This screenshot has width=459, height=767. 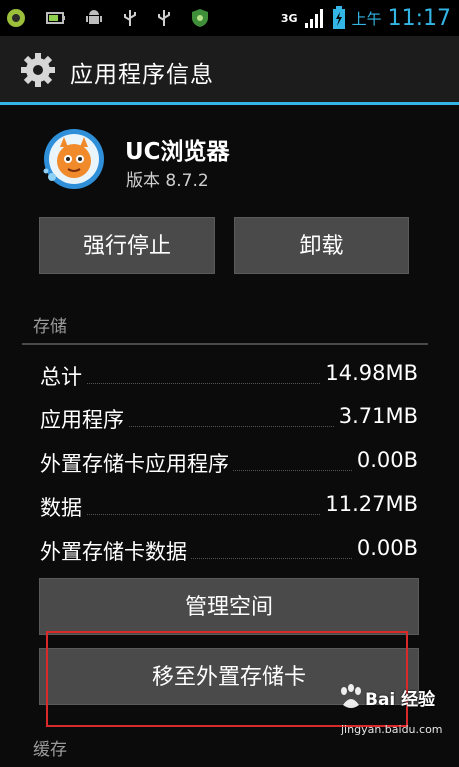 I want to click on manage-space-button: 管理空间, so click(x=229, y=606).